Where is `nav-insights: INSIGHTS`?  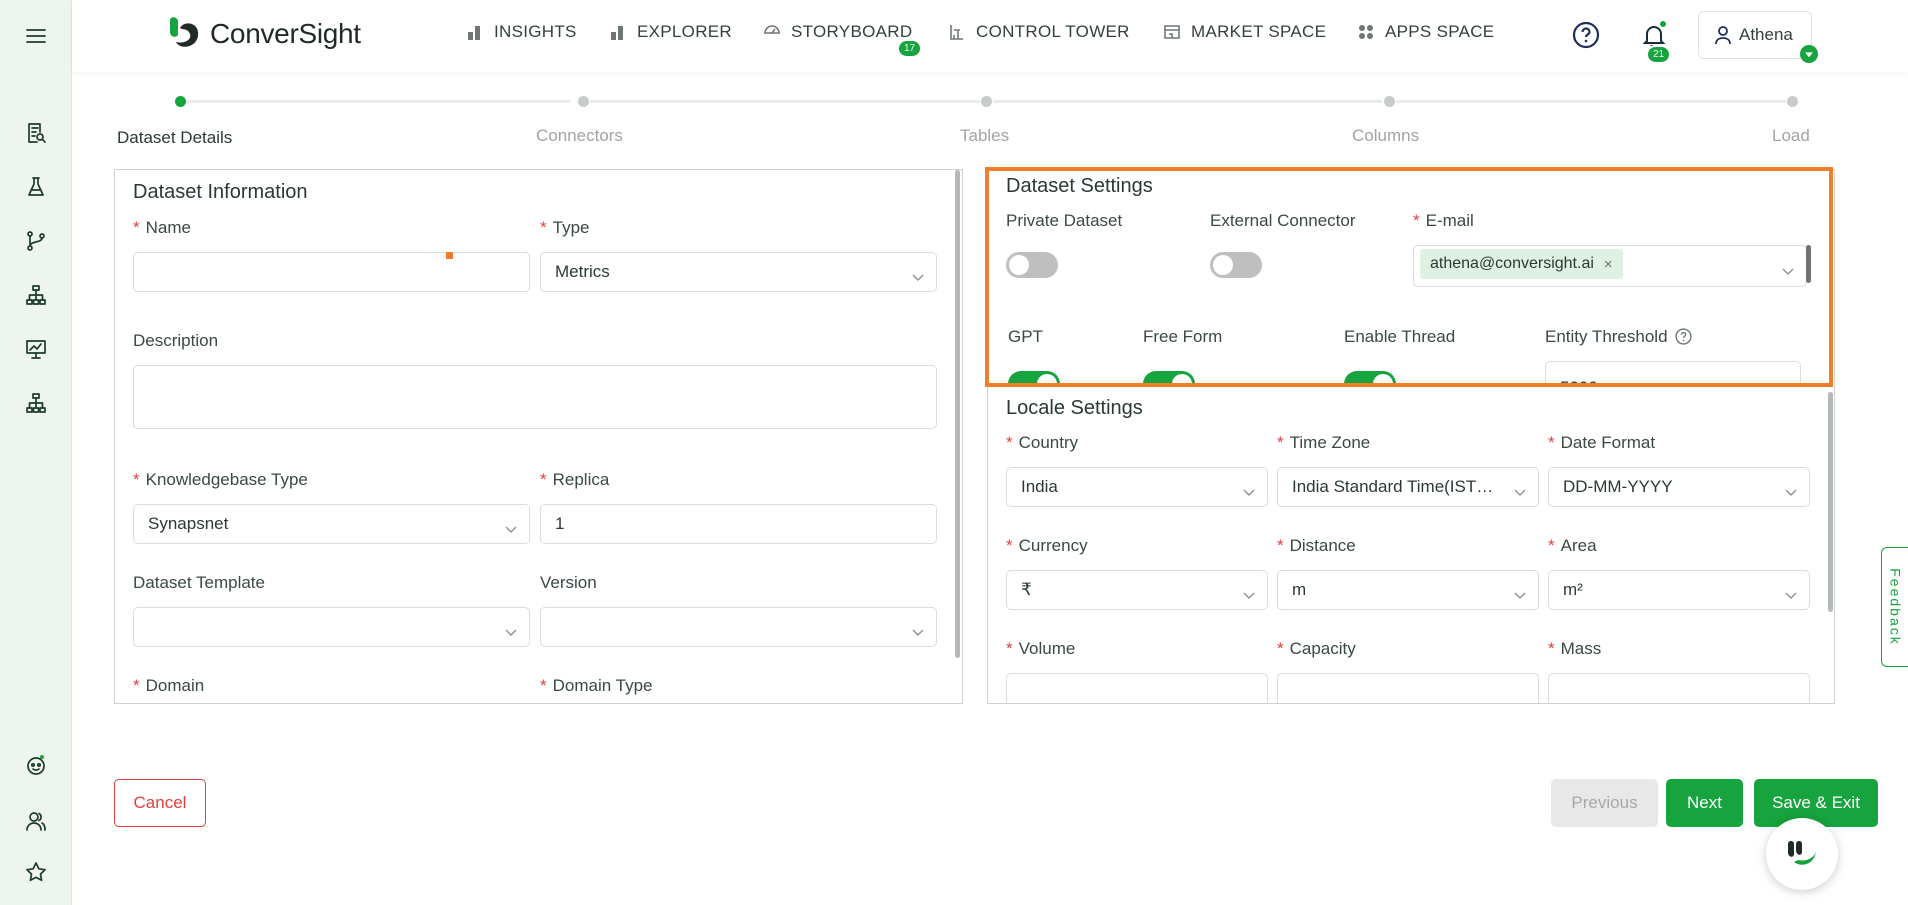 nav-insights: INSIGHTS is located at coordinates (521, 32).